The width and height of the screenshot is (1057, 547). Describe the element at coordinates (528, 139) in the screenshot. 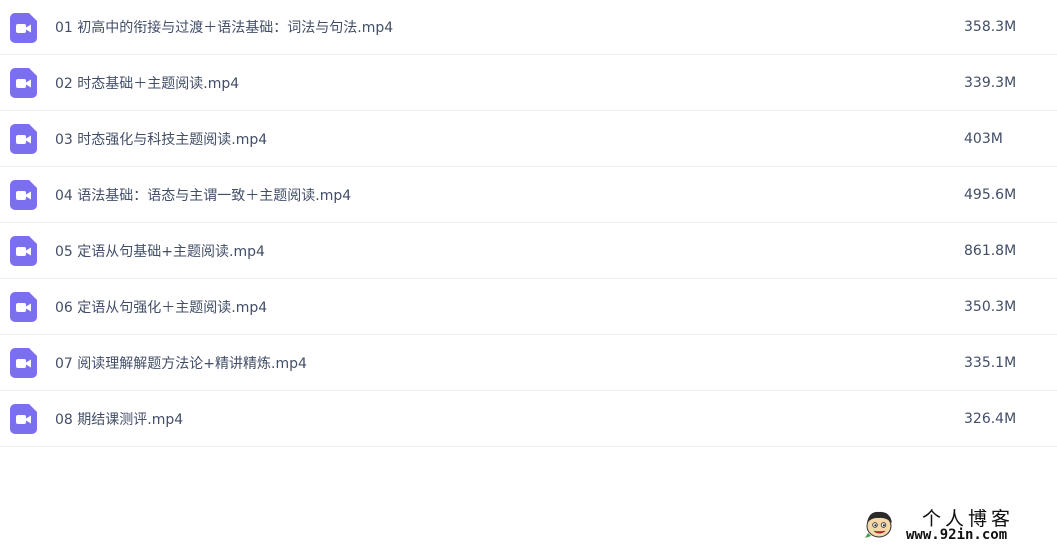

I see `file-row: 03 时态强化与科技主题阅读.mp4 403M` at that location.